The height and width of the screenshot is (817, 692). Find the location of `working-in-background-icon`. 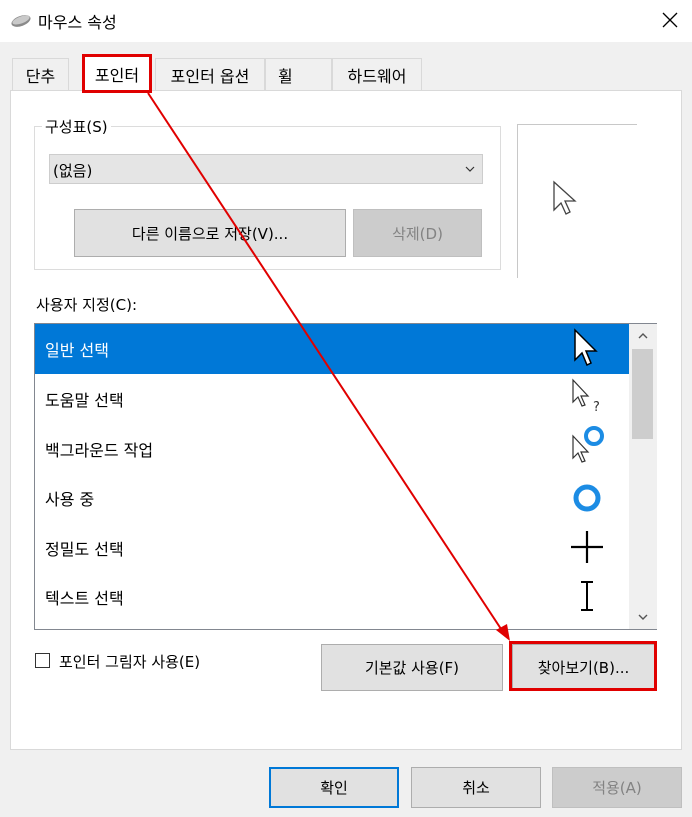

working-in-background-icon is located at coordinates (588, 444).